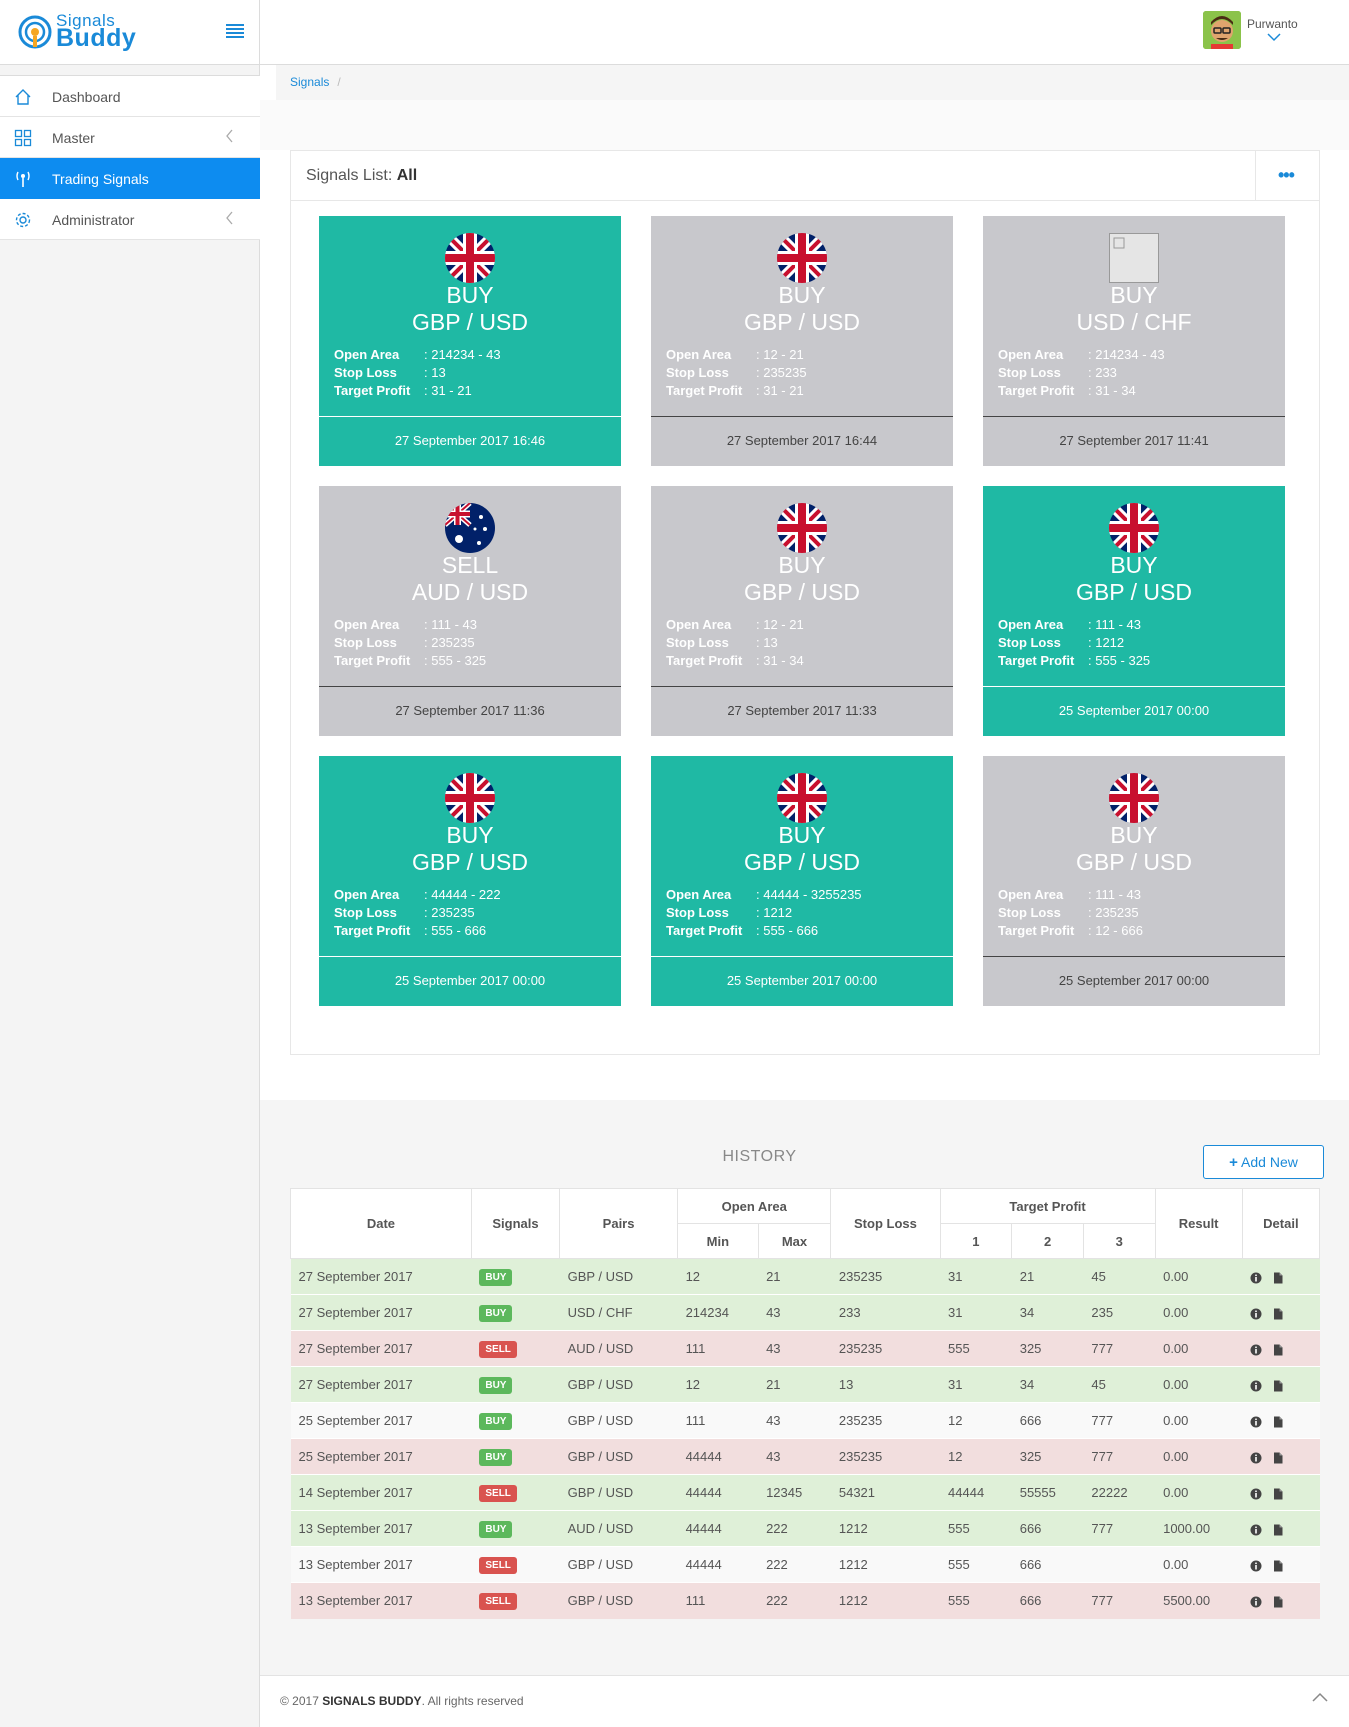  I want to click on col-target-2: 2, so click(1047, 1241).